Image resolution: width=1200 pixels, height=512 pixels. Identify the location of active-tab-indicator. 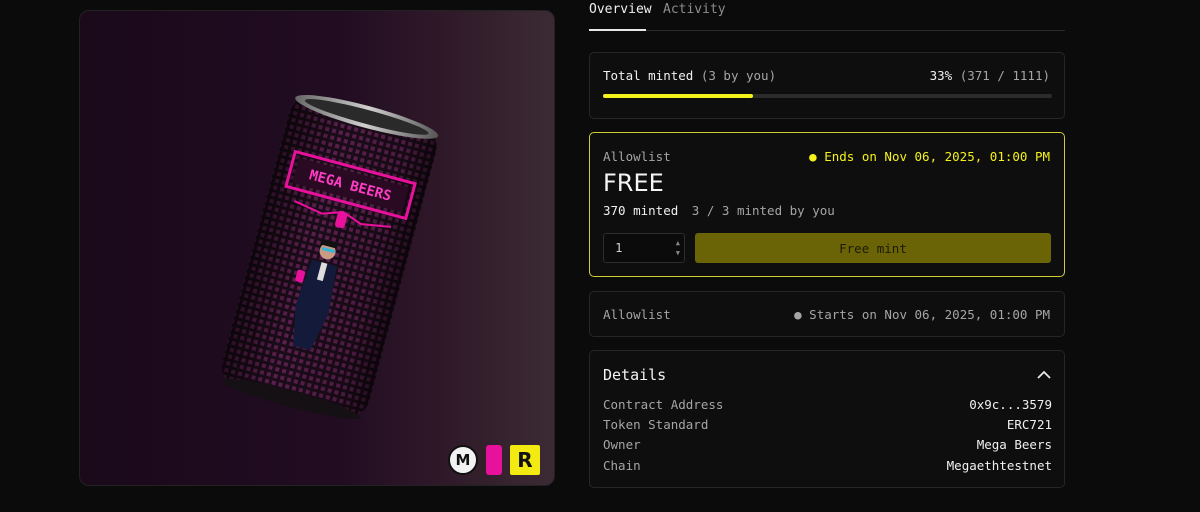
(617, 30).